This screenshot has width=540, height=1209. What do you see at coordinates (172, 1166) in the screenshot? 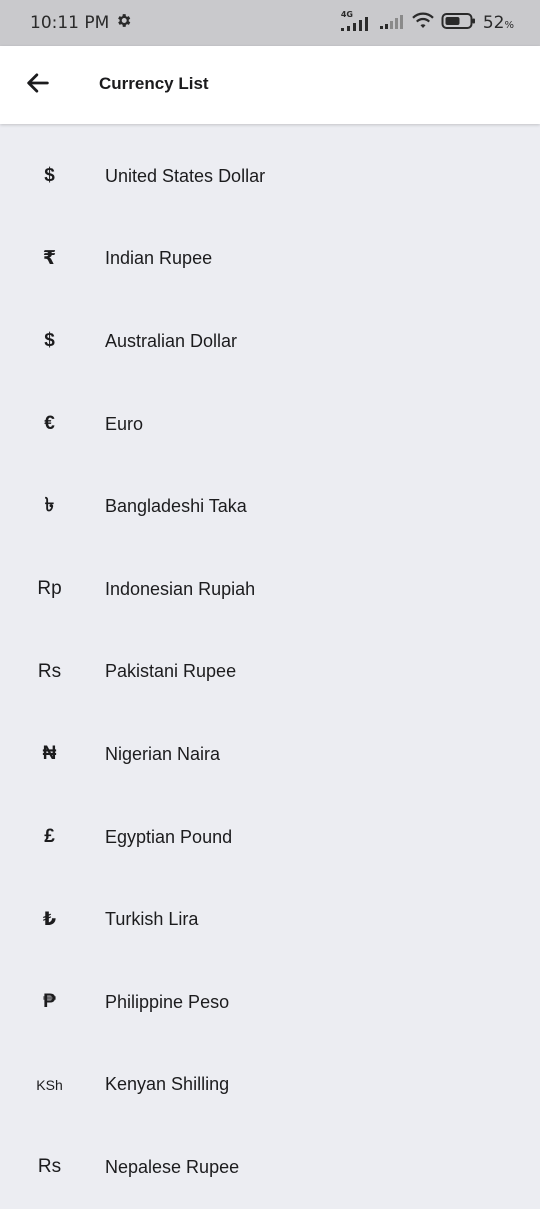
I see `currency-name: Nepalese Rupee` at bounding box center [172, 1166].